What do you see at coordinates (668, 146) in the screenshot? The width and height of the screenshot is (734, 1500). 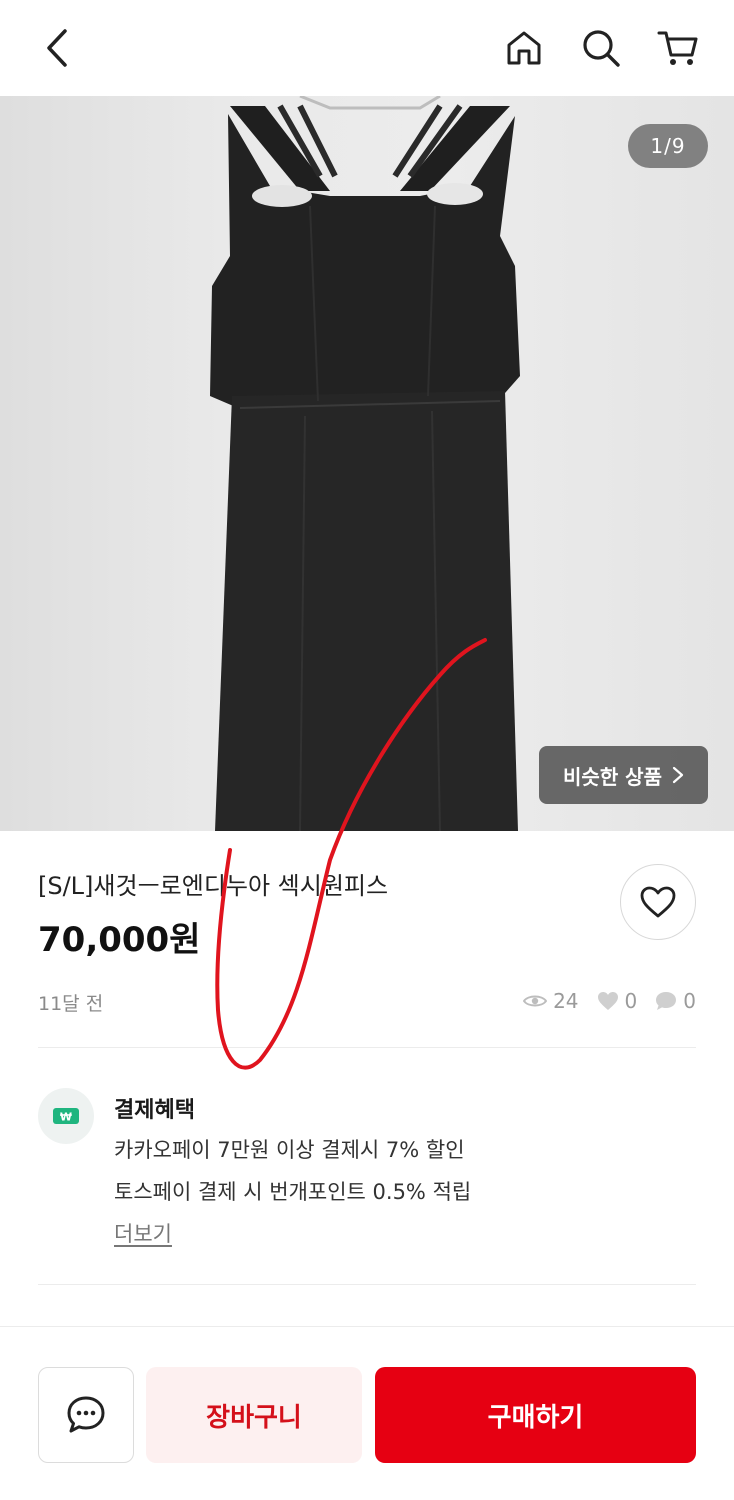 I see `image-counter: 1/9` at bounding box center [668, 146].